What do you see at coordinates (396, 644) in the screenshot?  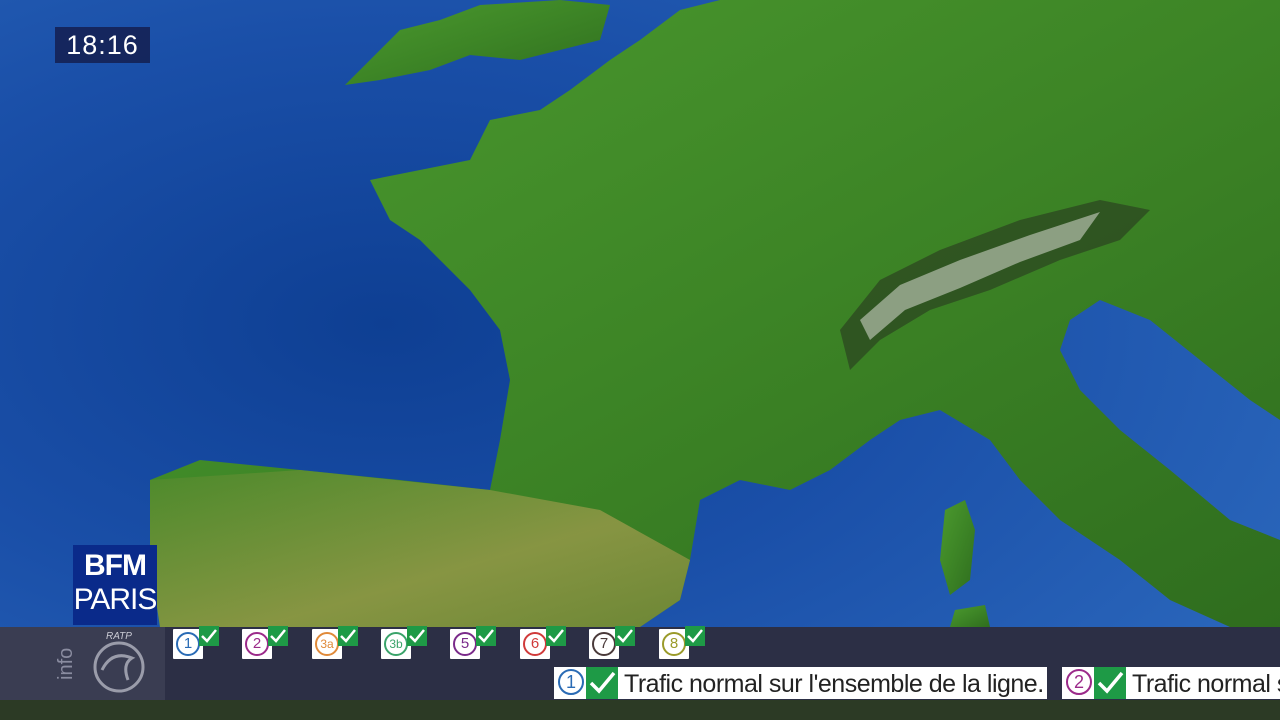 I see `line-number: 3b` at bounding box center [396, 644].